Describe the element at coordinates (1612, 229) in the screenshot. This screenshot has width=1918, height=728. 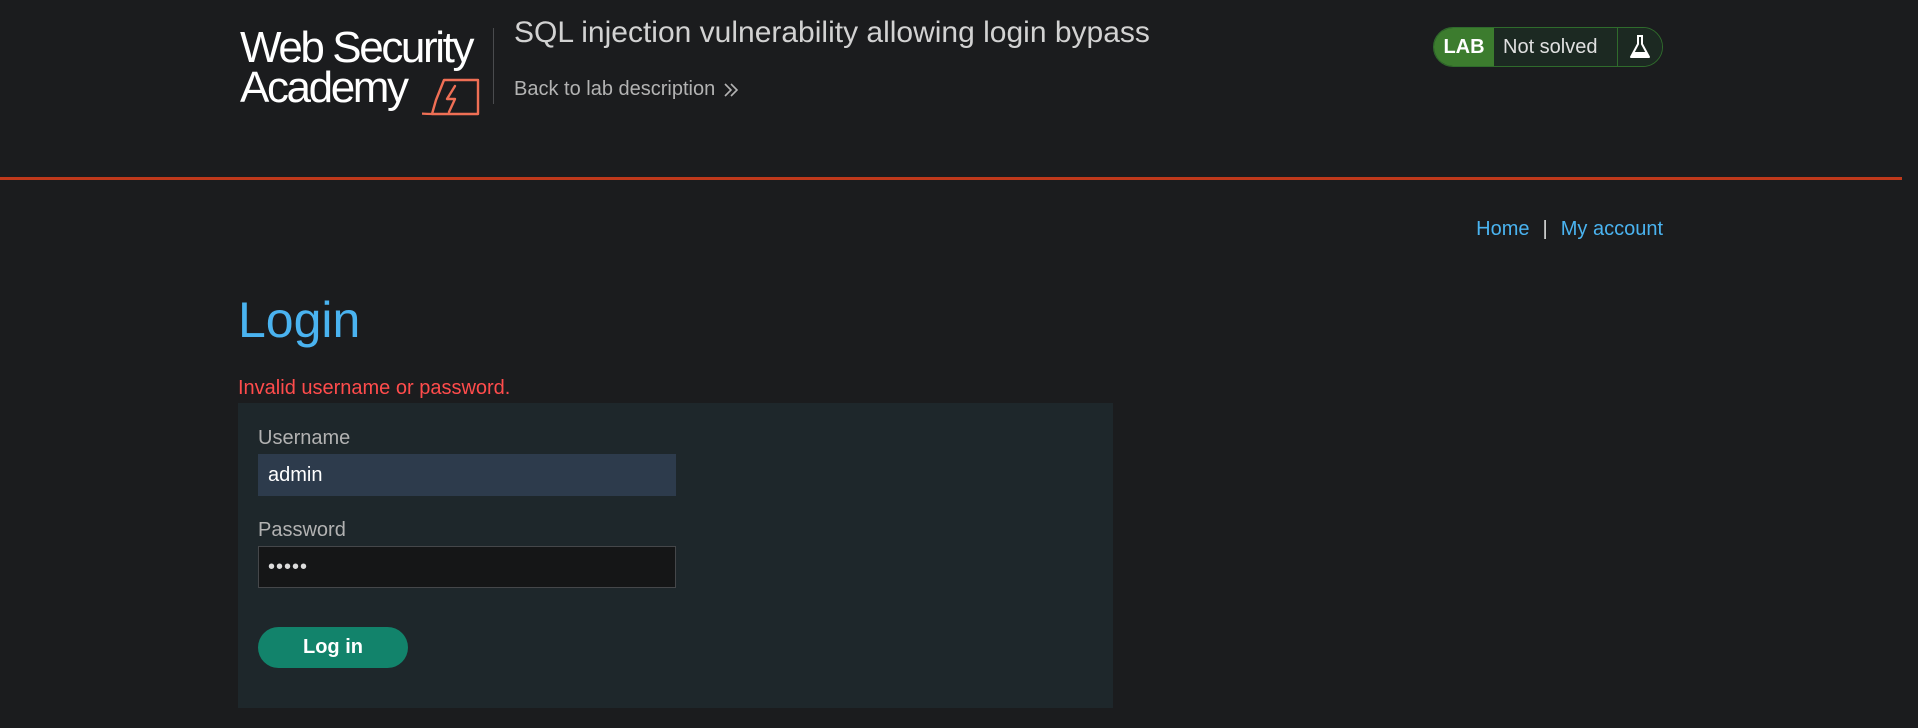
I see `nav-my-account-link: My account` at that location.